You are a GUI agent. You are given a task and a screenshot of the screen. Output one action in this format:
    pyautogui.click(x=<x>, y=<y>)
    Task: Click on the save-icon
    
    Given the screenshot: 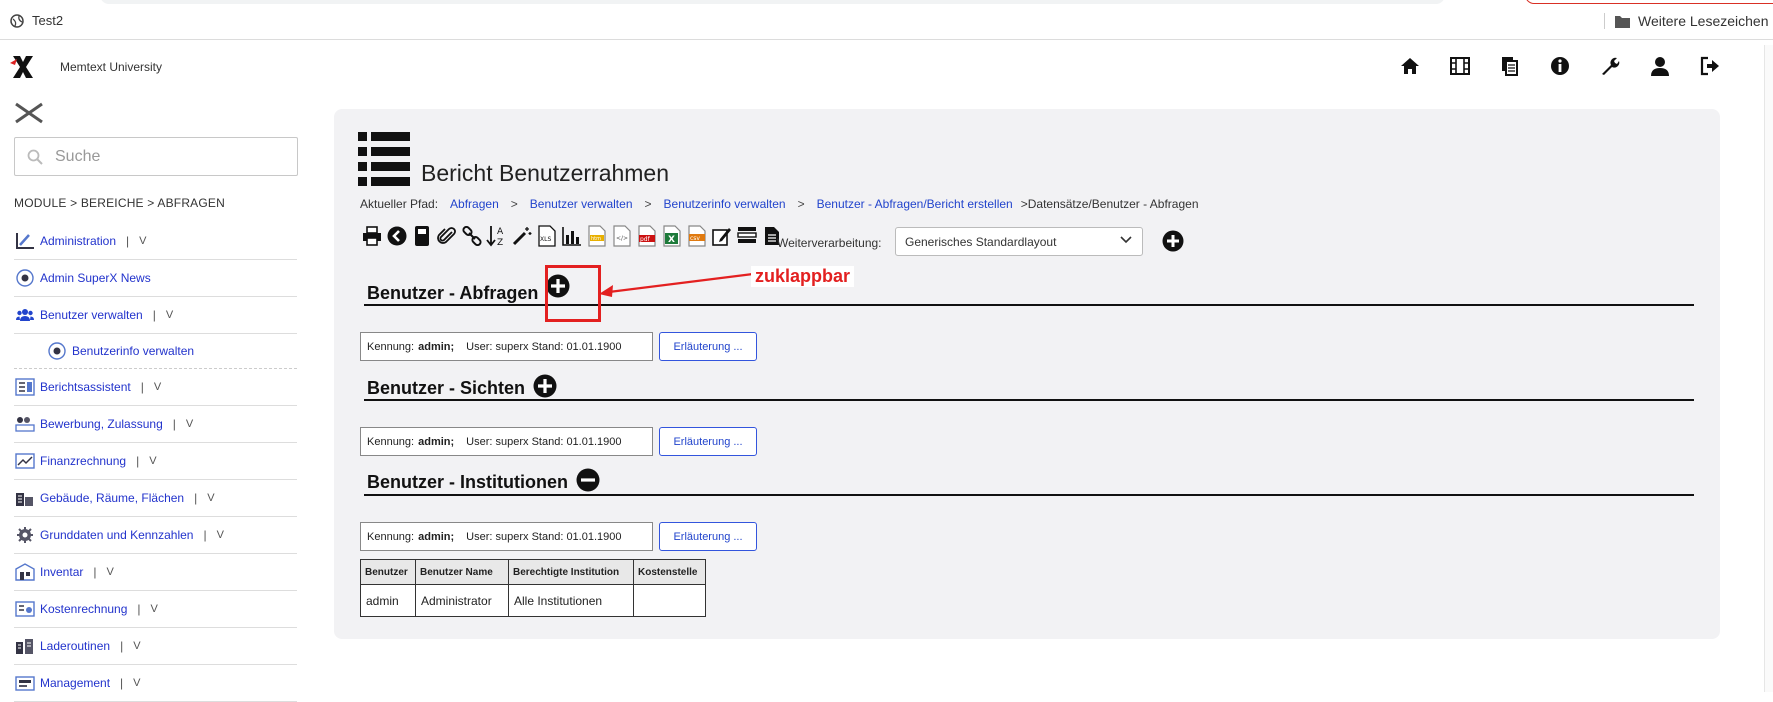 What is the action you would take?
    pyautogui.click(x=421, y=236)
    